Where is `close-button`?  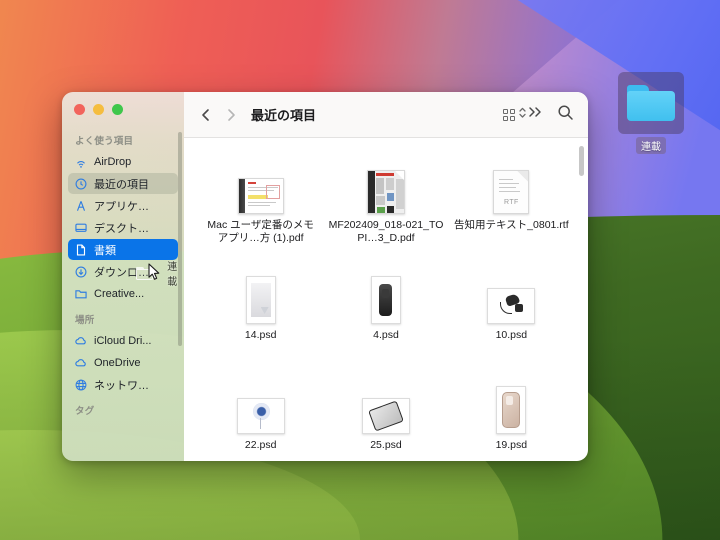
close-button is located at coordinates (79, 109).